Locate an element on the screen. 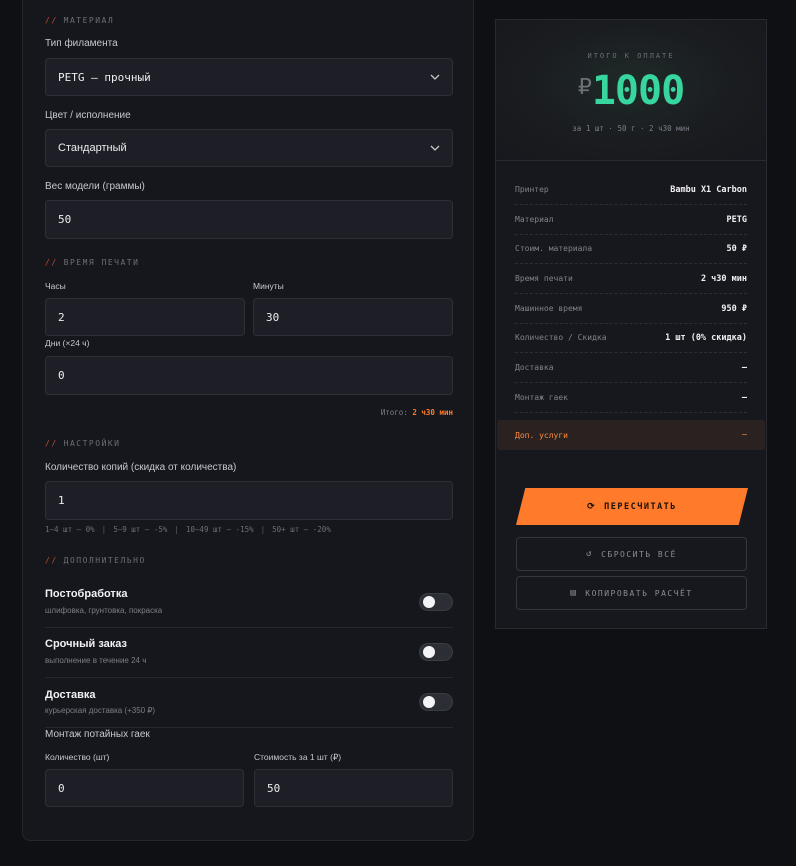 This screenshot has height=866, width=796. nuts-qty-input: 0 is located at coordinates (144, 788).